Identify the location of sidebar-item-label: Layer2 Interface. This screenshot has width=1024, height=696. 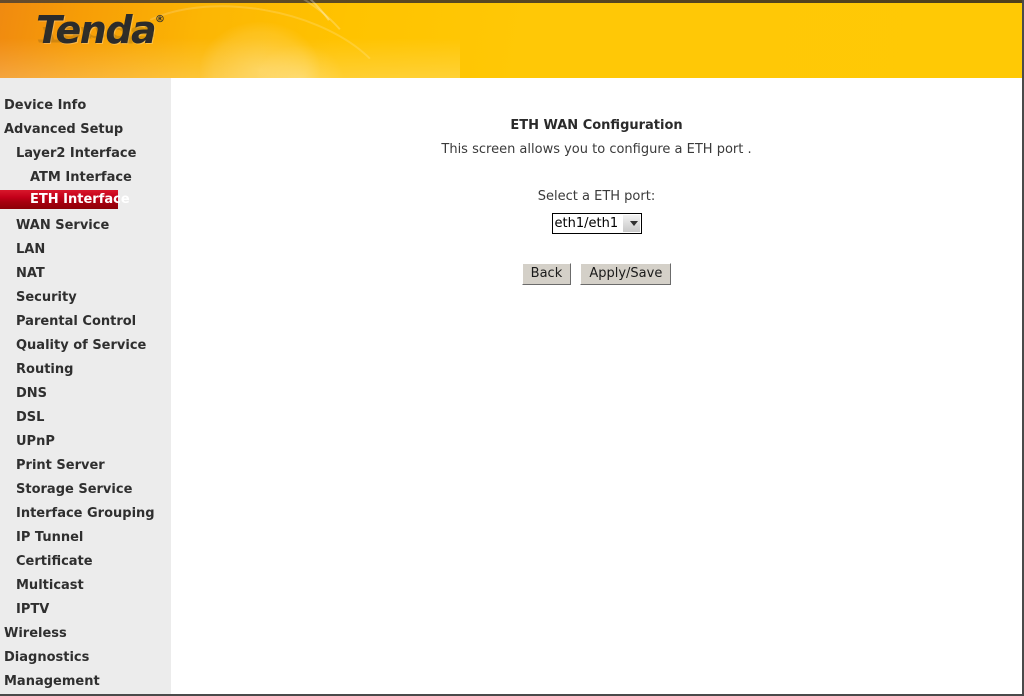
(76, 153).